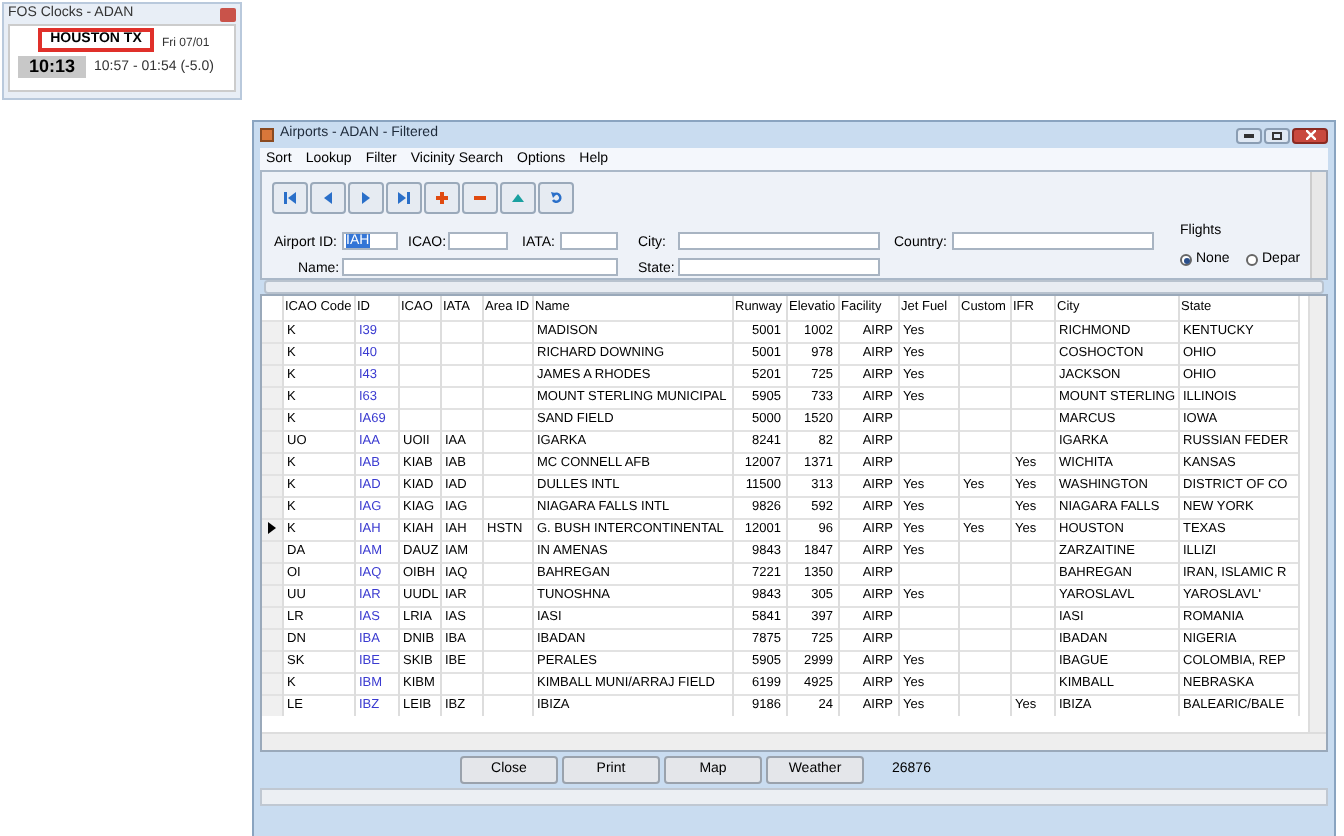 The height and width of the screenshot is (836, 1344). I want to click on next-arrow-icon, so click(366, 198).